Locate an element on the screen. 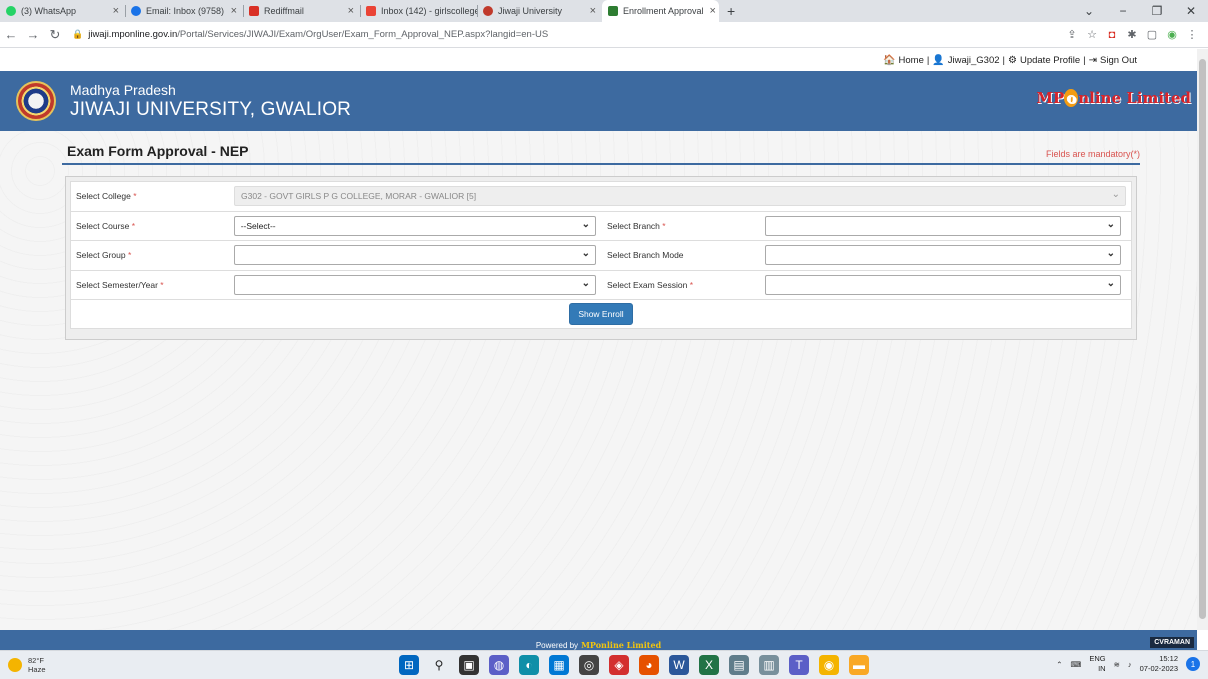 The image size is (1208, 679). site-footer: Powered by MPonline Limited is located at coordinates (598, 640).